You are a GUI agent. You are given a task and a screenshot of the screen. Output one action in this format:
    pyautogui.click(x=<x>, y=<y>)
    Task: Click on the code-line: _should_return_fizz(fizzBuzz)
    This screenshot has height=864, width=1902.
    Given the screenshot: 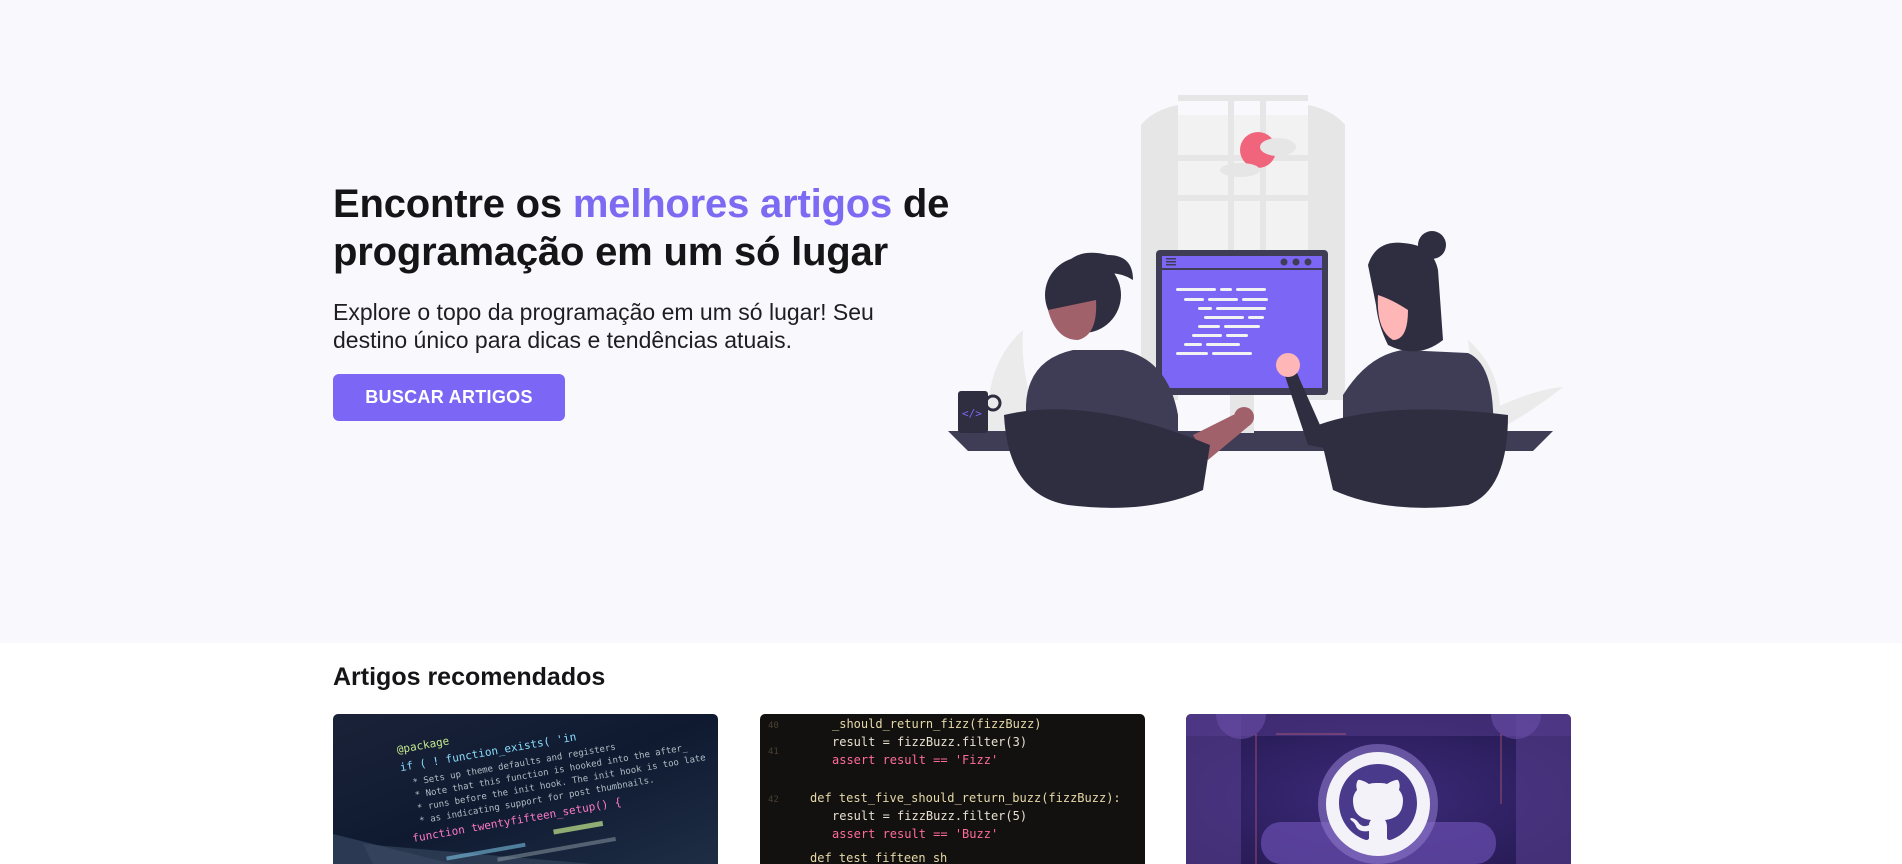 What is the action you would take?
    pyautogui.click(x=937, y=724)
    